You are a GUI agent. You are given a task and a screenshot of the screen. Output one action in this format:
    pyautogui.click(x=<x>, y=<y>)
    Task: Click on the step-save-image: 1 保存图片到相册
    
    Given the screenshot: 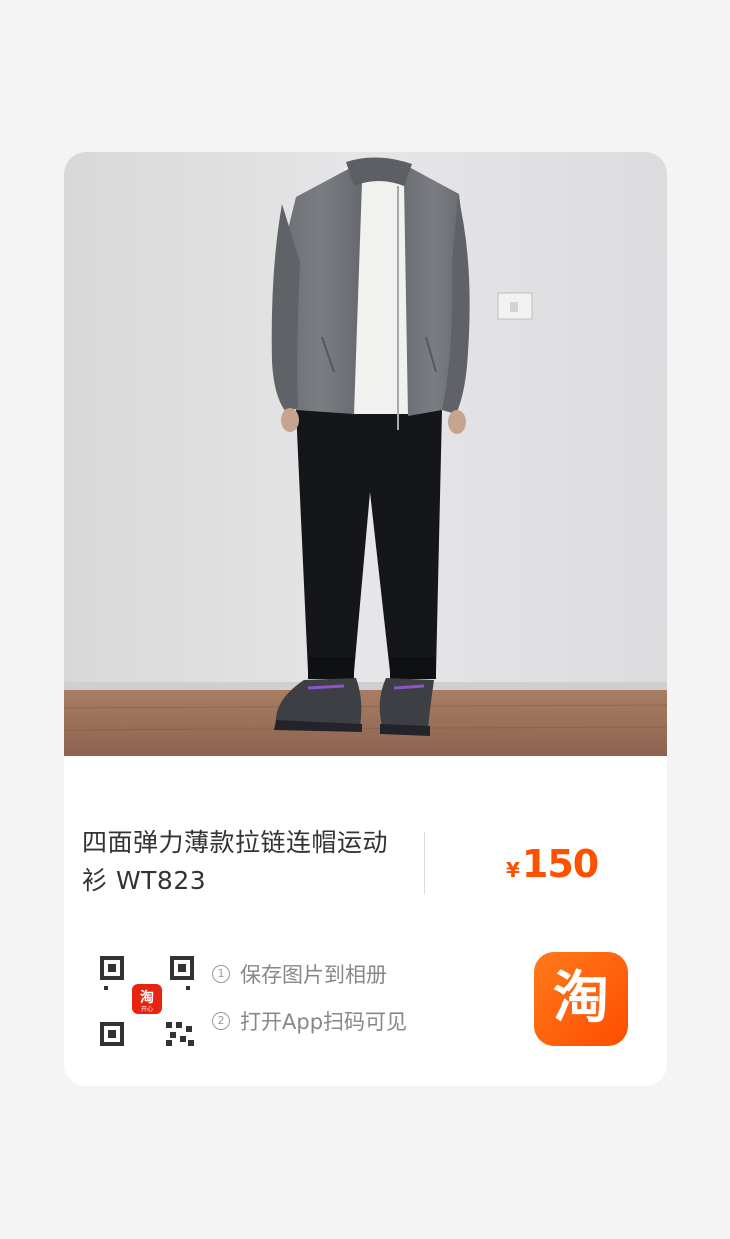 What is the action you would take?
    pyautogui.click(x=309, y=974)
    